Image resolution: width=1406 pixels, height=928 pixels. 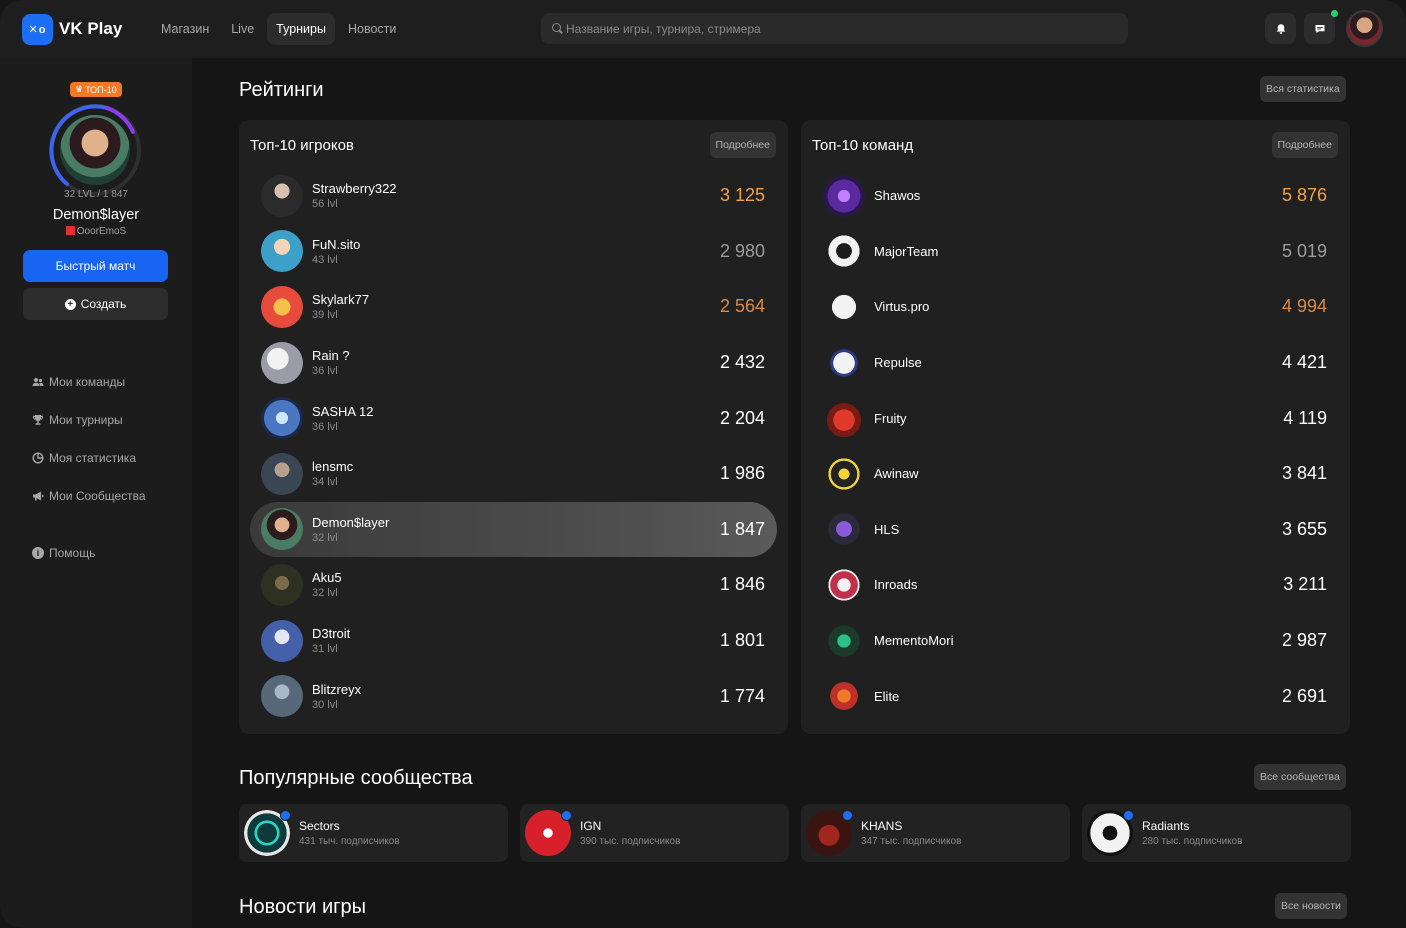 I want to click on top10-badge: ♛ ТОП-10, so click(x=96, y=89).